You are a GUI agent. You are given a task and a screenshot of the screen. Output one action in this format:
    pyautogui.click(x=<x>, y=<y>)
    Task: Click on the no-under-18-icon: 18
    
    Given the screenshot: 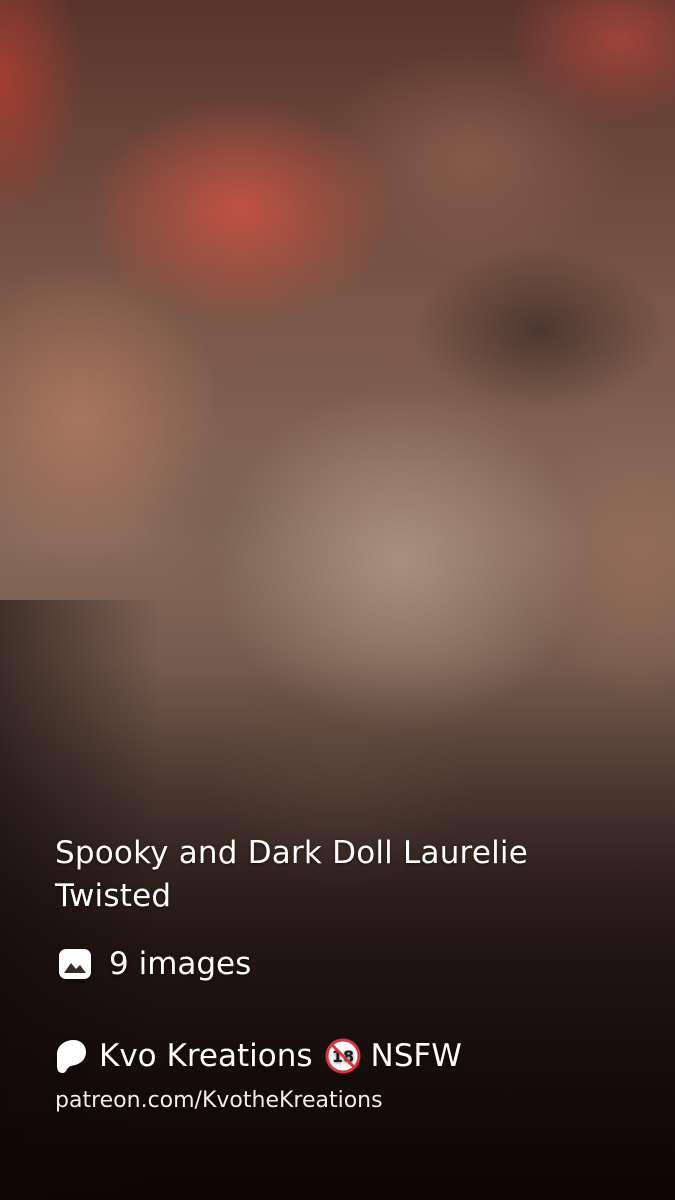 What is the action you would take?
    pyautogui.click(x=343, y=1056)
    